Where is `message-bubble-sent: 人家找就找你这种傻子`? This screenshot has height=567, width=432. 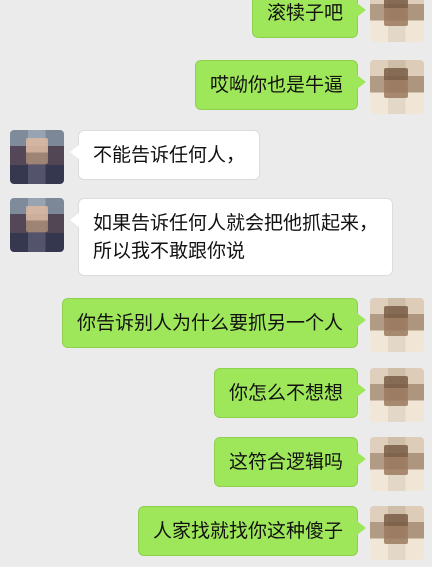
message-bubble-sent: 人家找就找你这种傻子 is located at coordinates (252, 531).